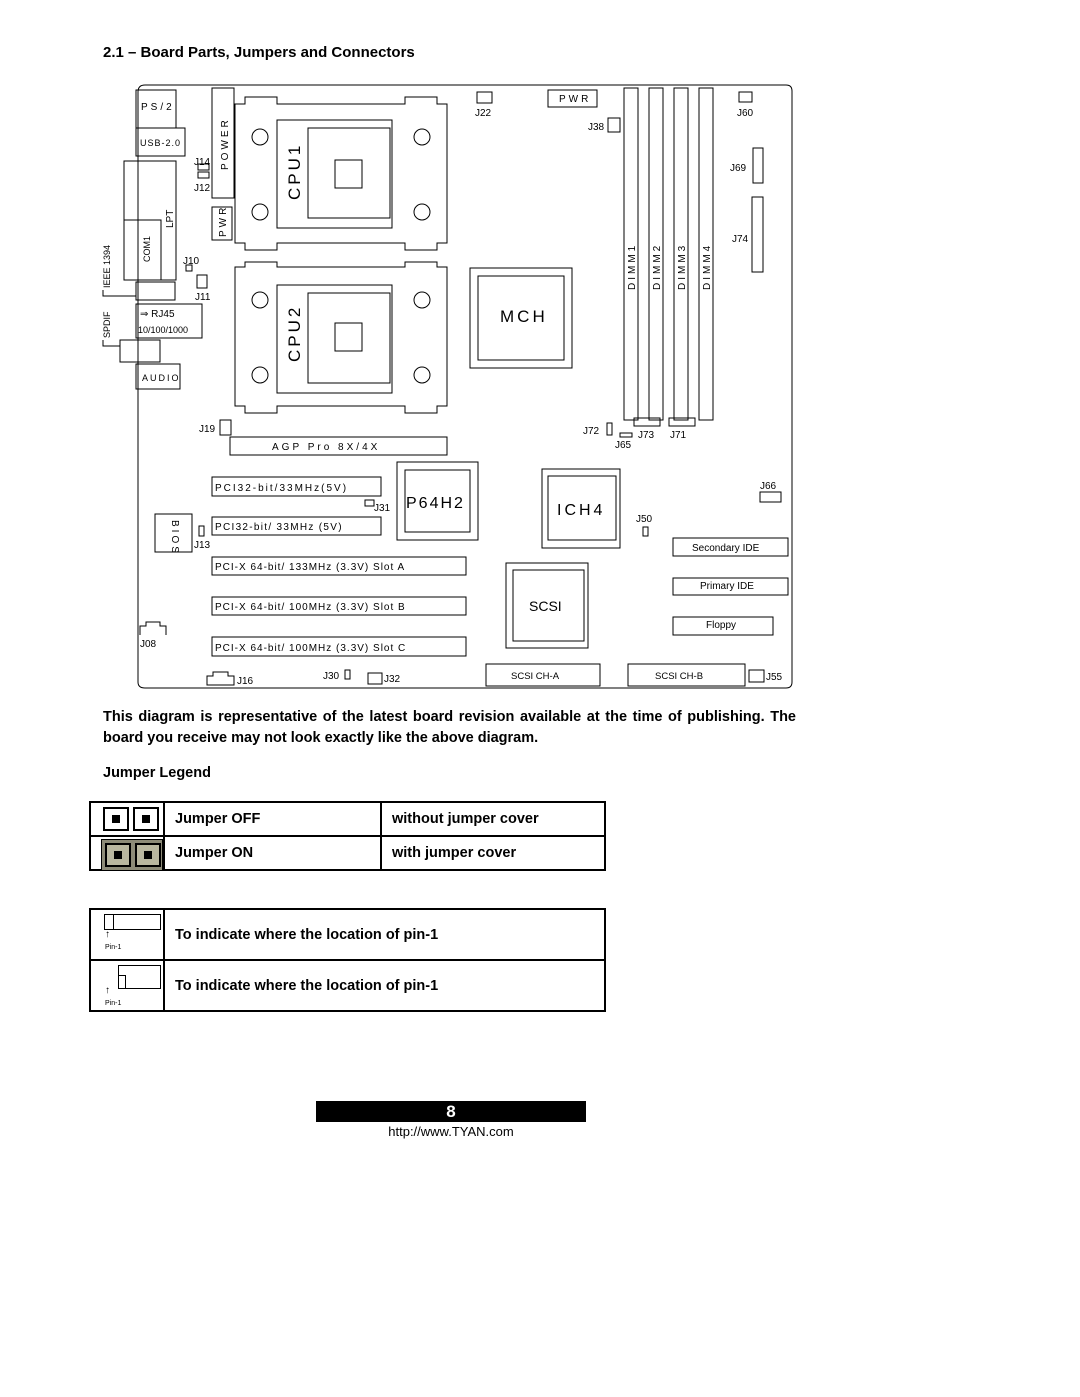  What do you see at coordinates (451, 1131) in the screenshot?
I see `footer-url: http://www.TYAN.com` at bounding box center [451, 1131].